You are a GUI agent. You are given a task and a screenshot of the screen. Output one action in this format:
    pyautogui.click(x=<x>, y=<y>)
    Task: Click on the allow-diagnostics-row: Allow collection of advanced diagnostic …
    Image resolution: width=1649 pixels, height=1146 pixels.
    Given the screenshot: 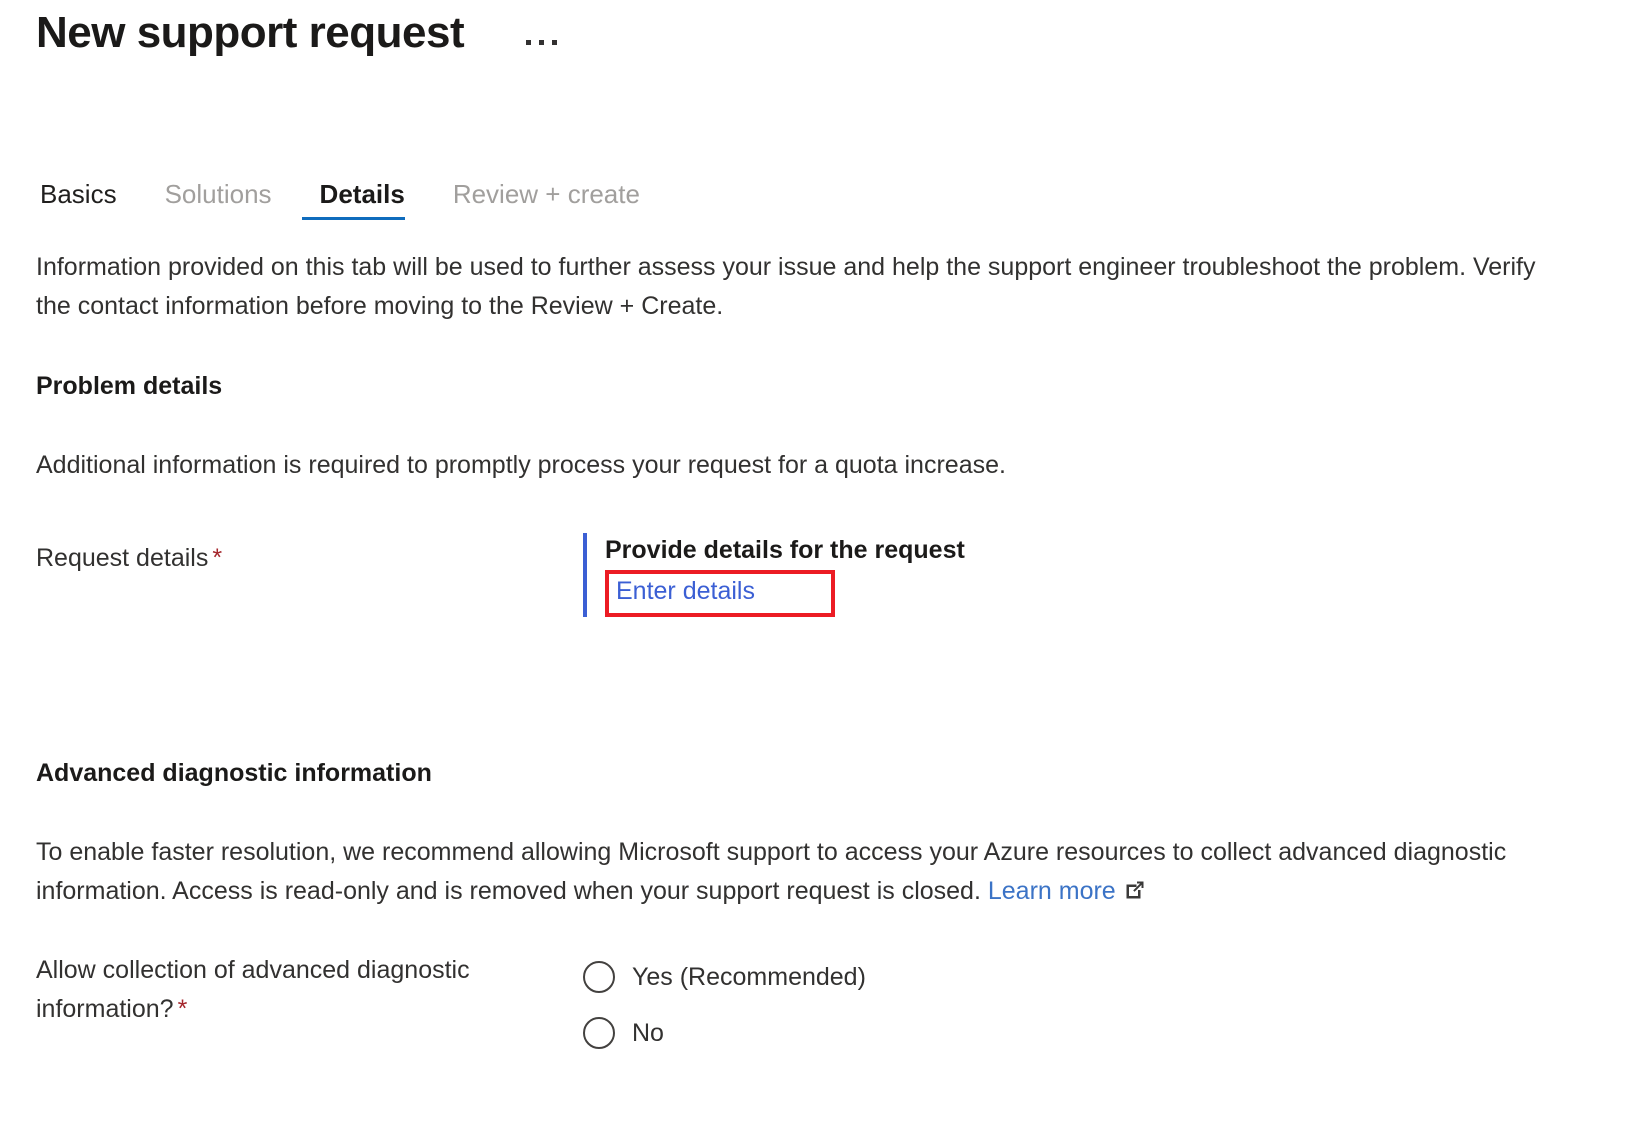 What is the action you would take?
    pyautogui.click(x=842, y=1005)
    